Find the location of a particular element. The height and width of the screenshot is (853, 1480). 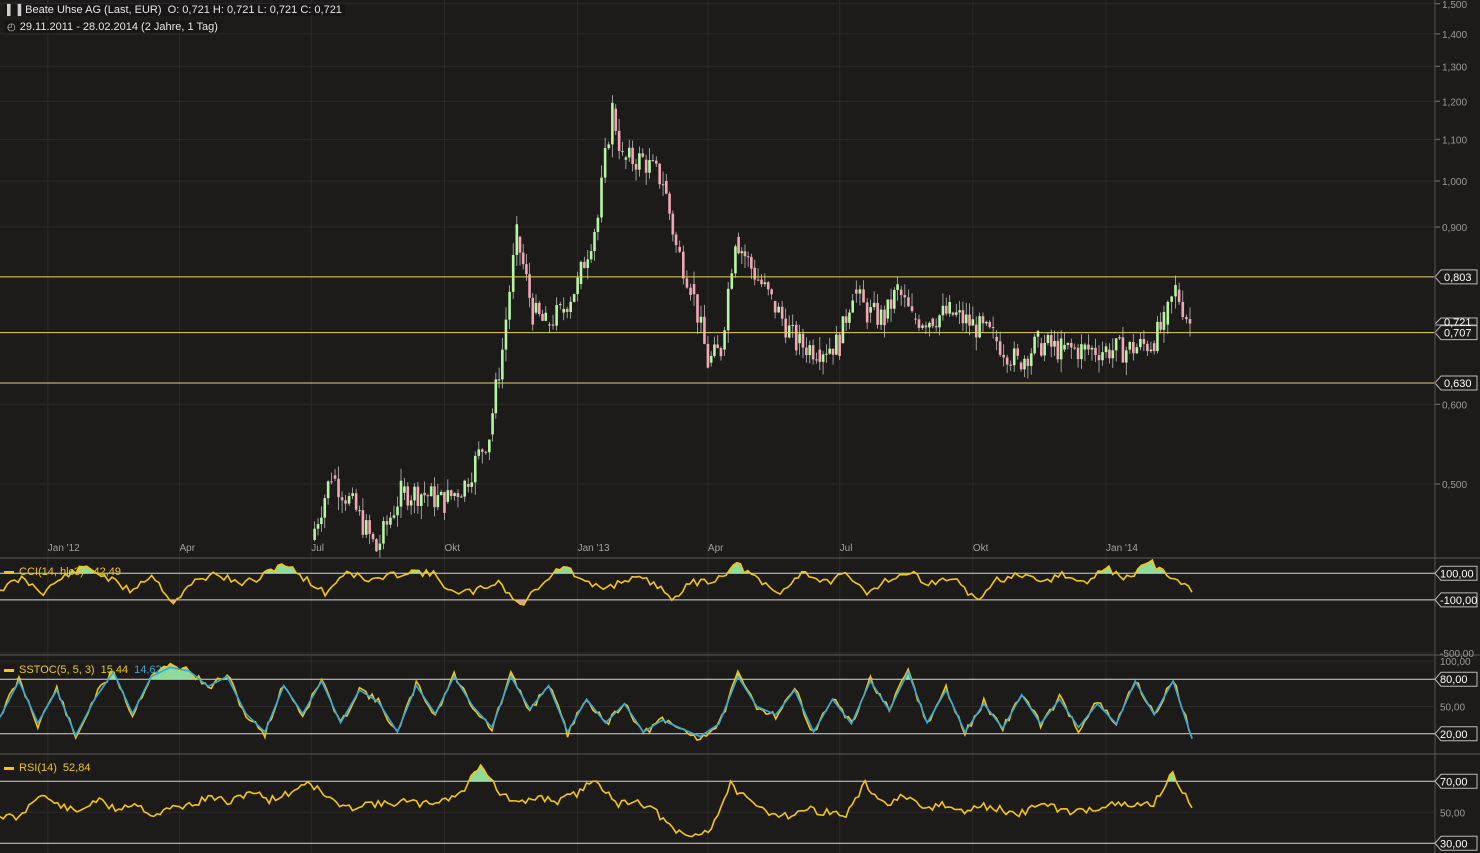

rsi-series-line is located at coordinates (596, 800).